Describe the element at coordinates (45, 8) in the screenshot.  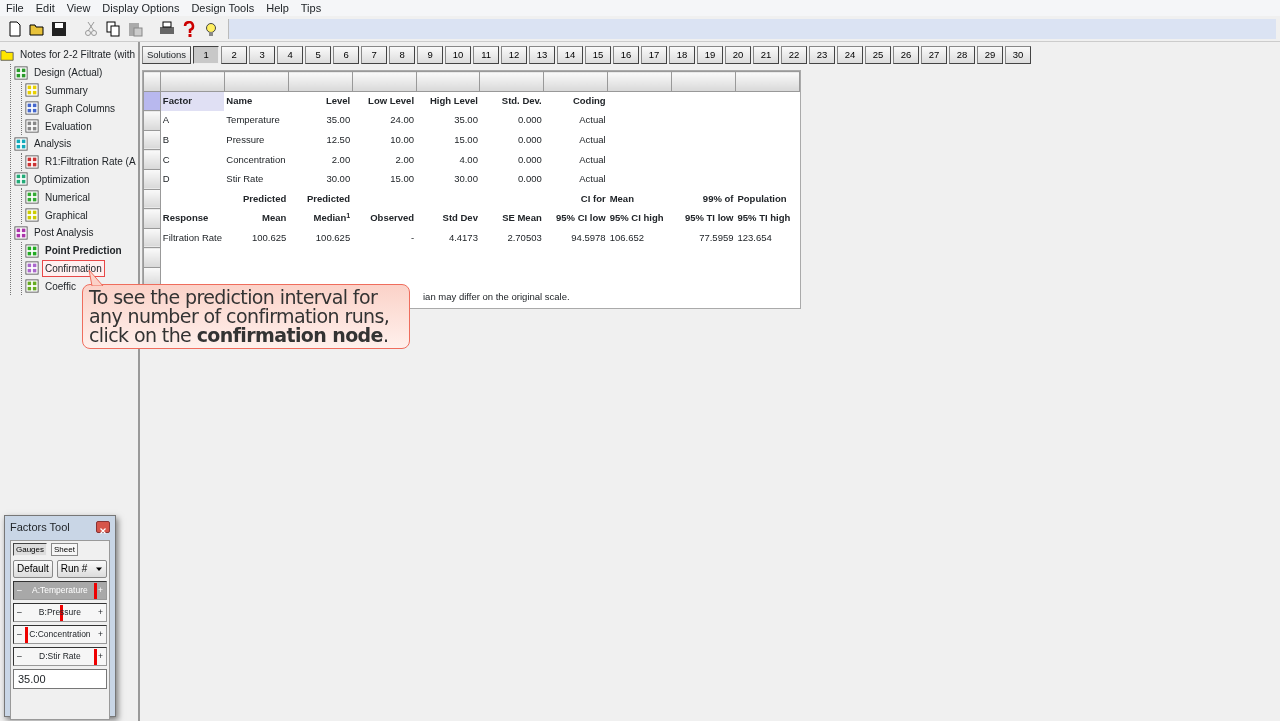
I see `menu-item: Edit` at that location.